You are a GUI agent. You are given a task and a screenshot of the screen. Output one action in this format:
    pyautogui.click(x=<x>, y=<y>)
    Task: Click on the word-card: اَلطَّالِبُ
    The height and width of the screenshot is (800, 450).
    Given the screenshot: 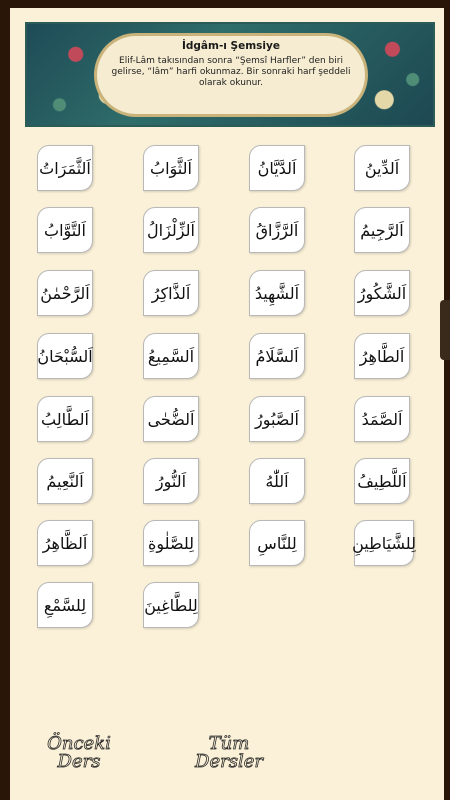 What is the action you would take?
    pyautogui.click(x=65, y=419)
    